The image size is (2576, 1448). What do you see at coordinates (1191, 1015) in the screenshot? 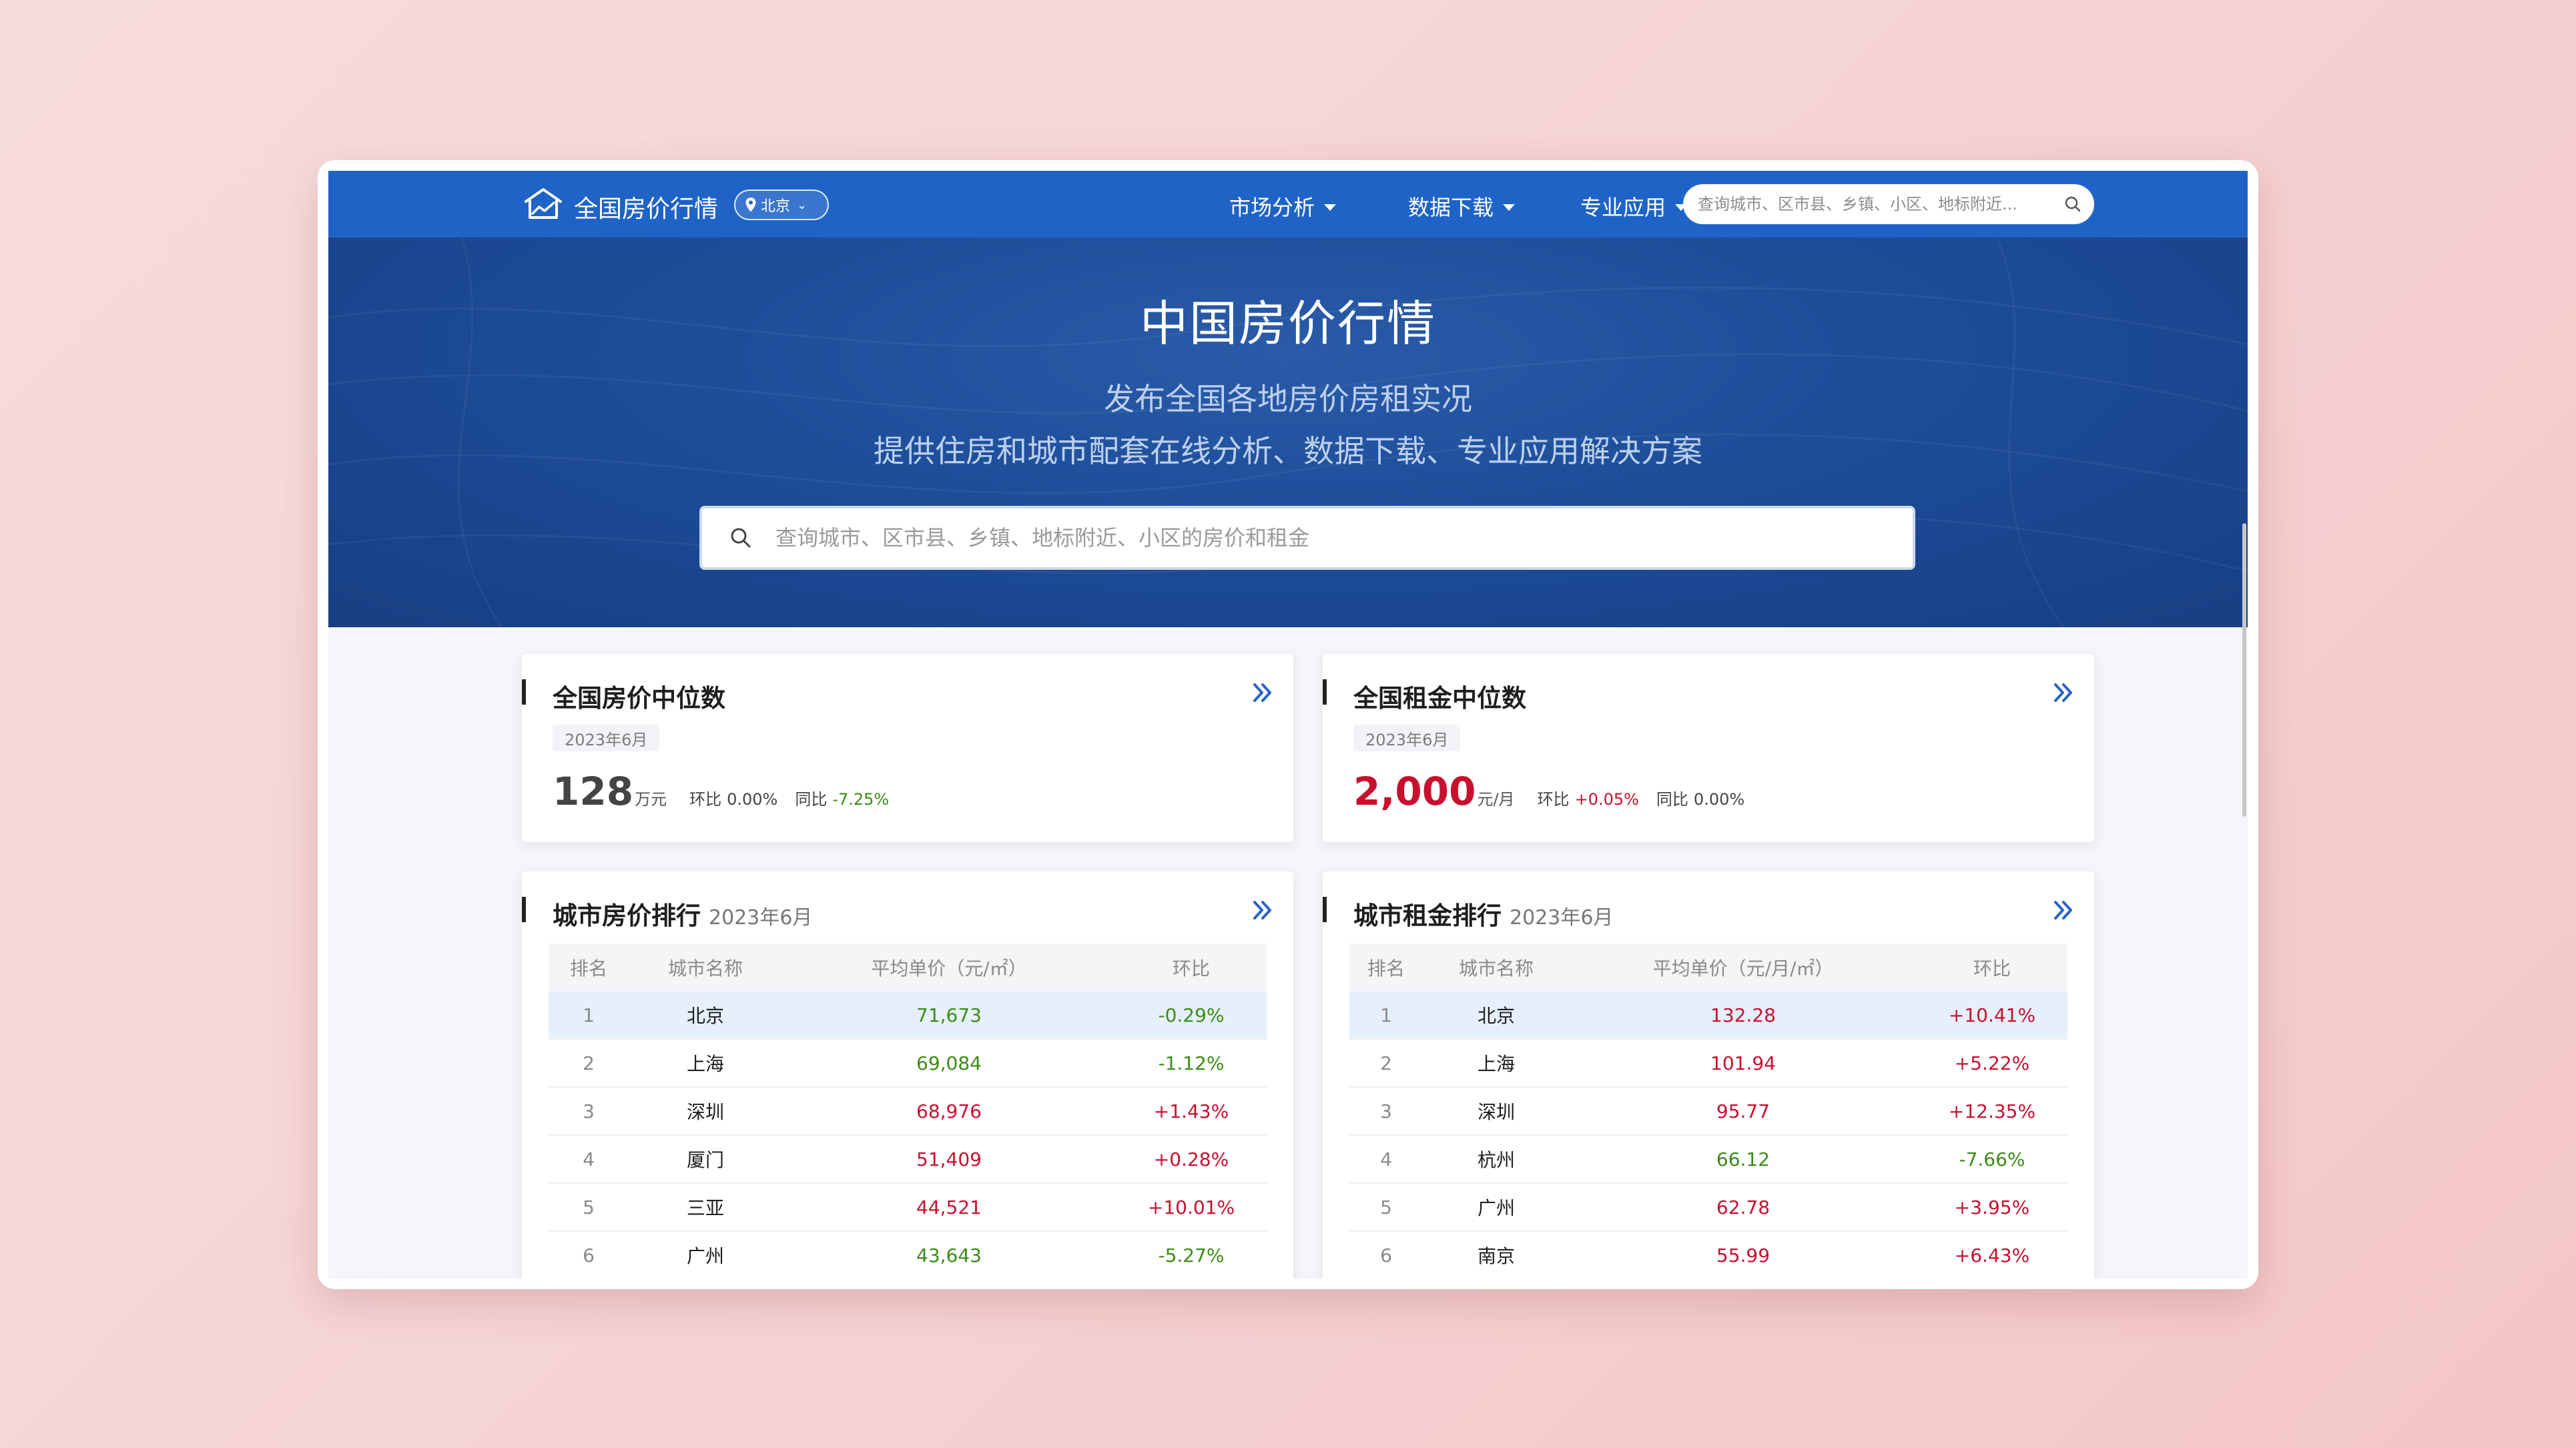
I see `change-cell: -0.29%` at bounding box center [1191, 1015].